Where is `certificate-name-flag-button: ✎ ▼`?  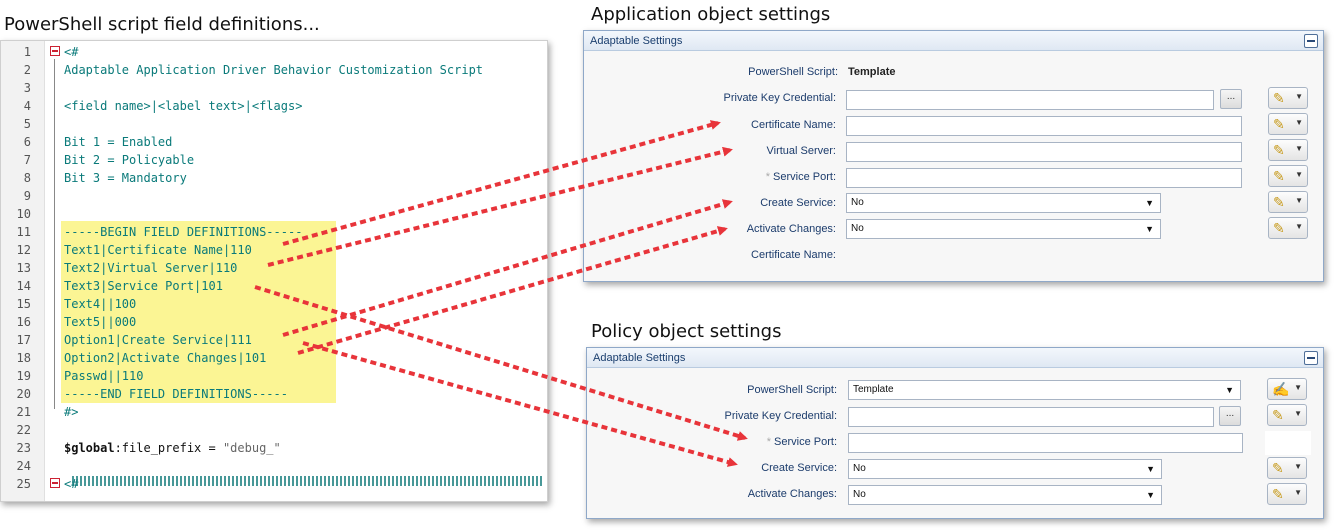
certificate-name-flag-button: ✎ ▼ is located at coordinates (1288, 124).